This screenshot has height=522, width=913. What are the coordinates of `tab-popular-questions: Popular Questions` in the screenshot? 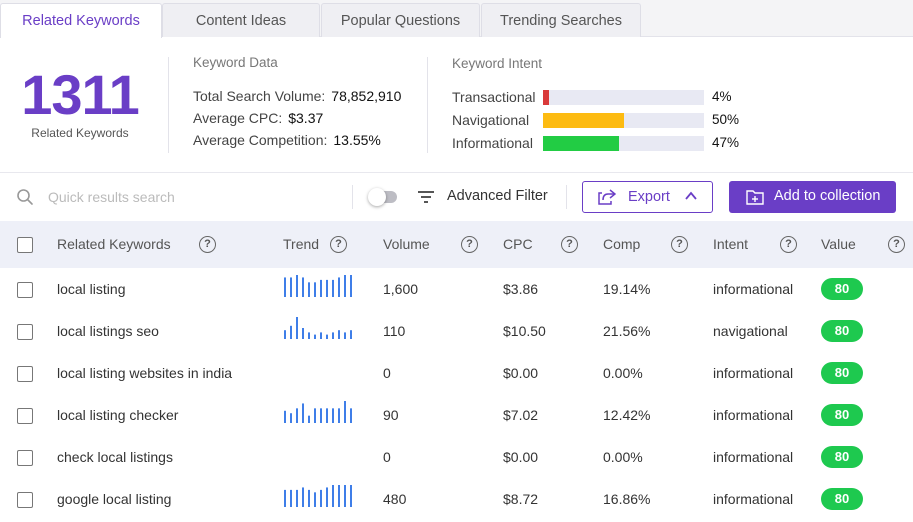 It's located at (400, 20).